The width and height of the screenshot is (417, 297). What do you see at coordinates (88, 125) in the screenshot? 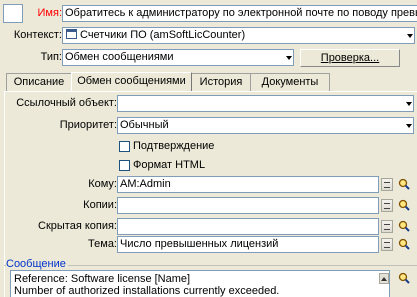
I see `priority-label: Приоритет:` at bounding box center [88, 125].